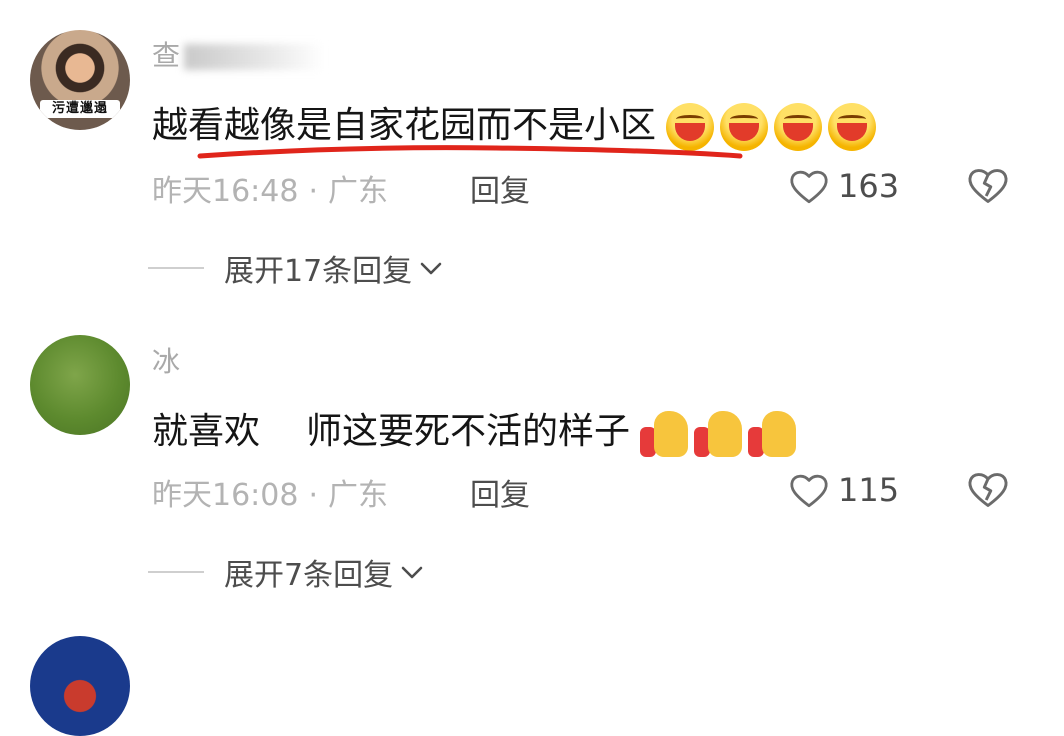 This screenshot has width=1064, height=736. What do you see at coordinates (80, 80) in the screenshot?
I see `avatar: 污遭邋遢` at bounding box center [80, 80].